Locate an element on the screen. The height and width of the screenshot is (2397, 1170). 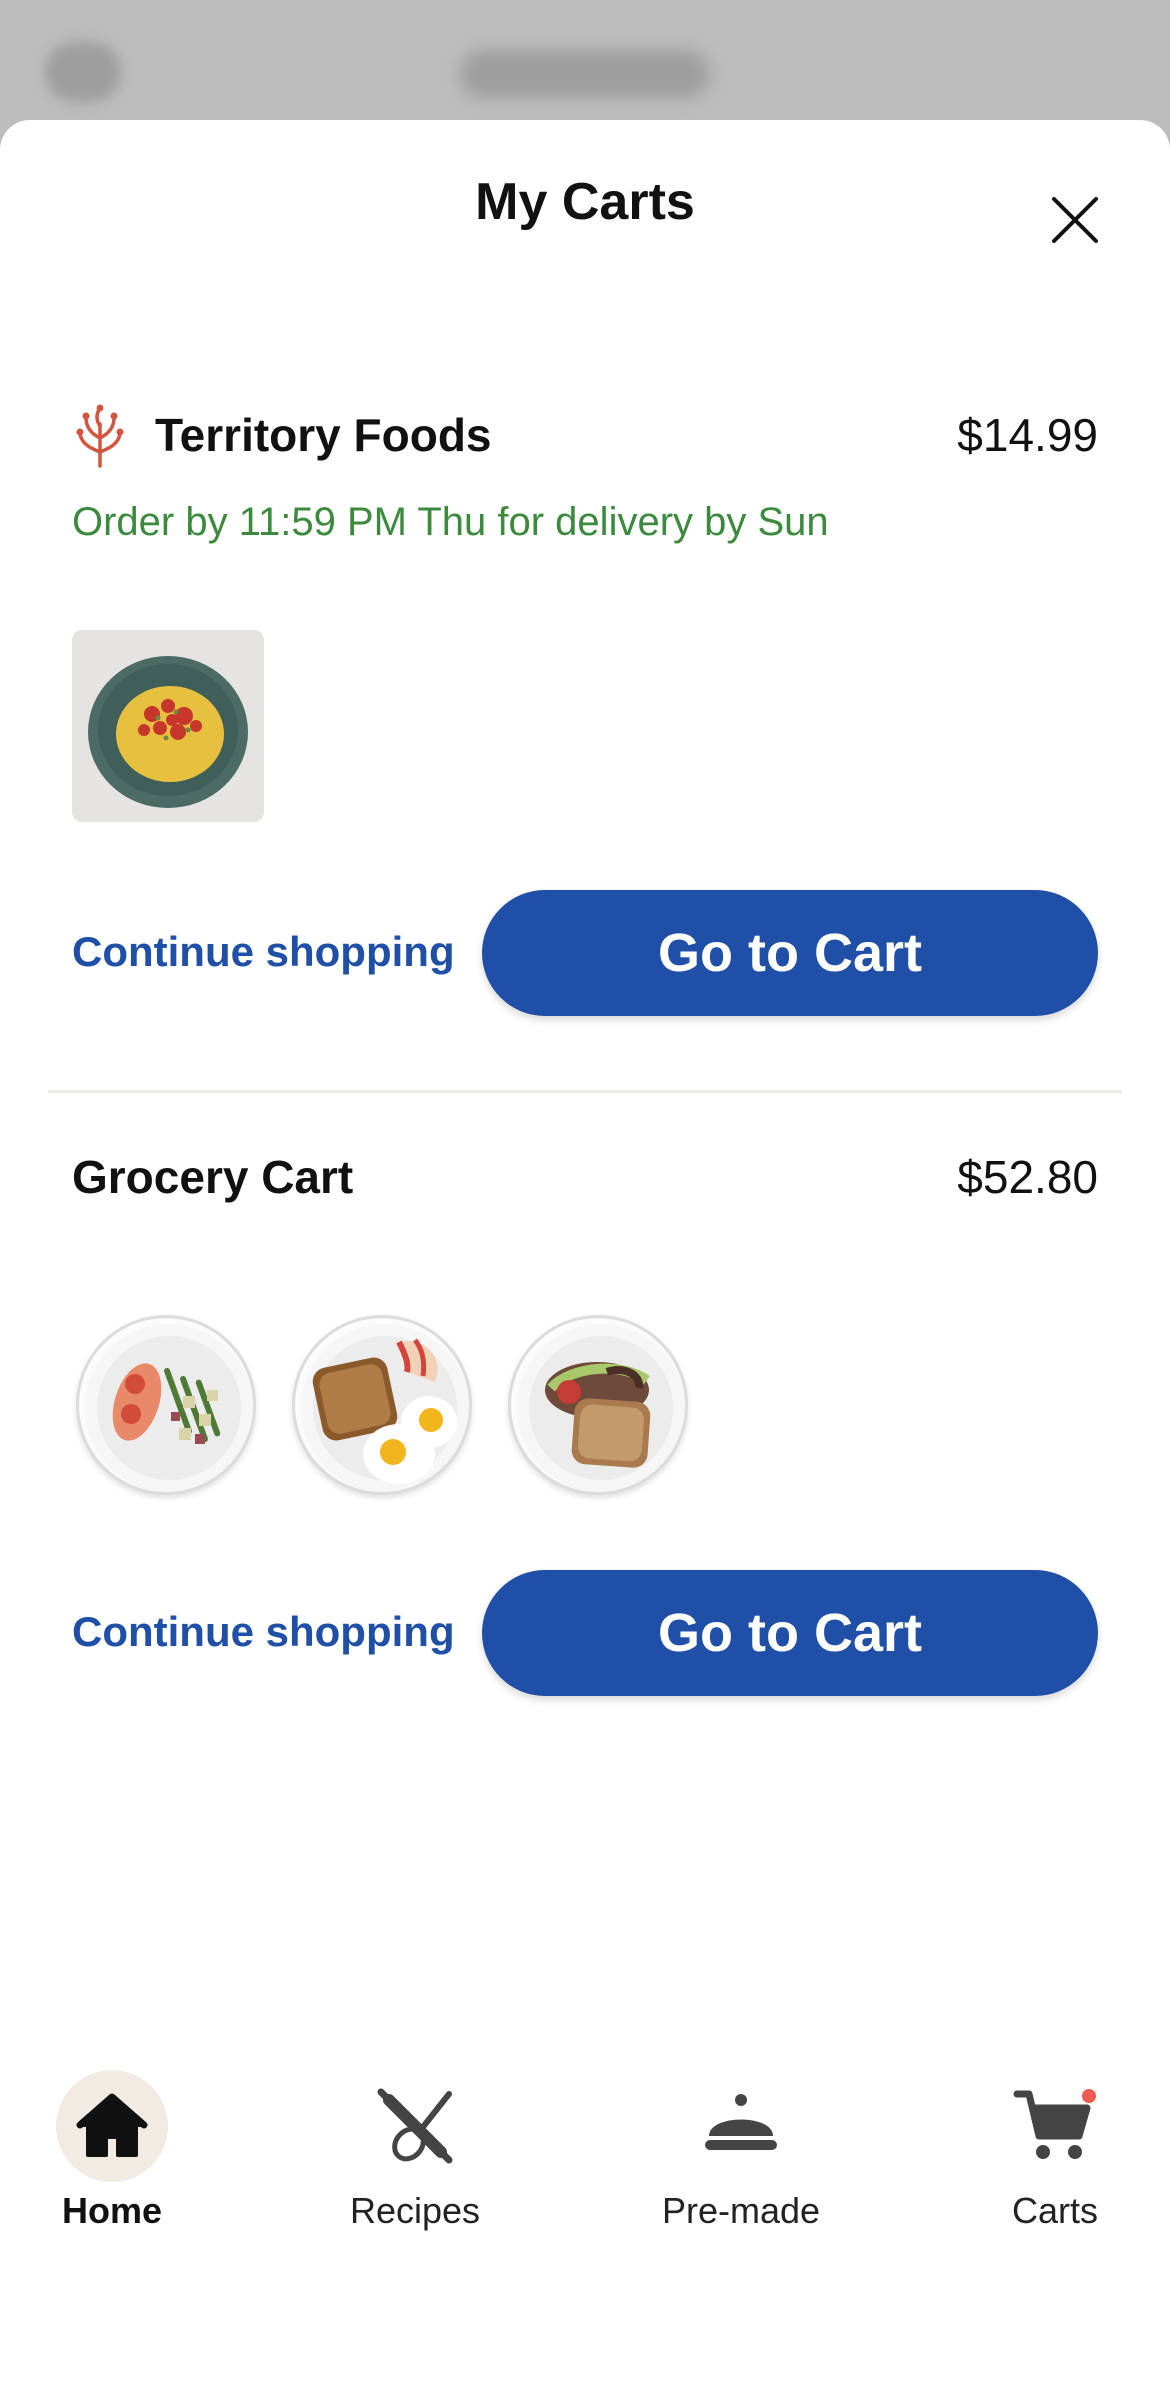
home-icon is located at coordinates (112, 2125).